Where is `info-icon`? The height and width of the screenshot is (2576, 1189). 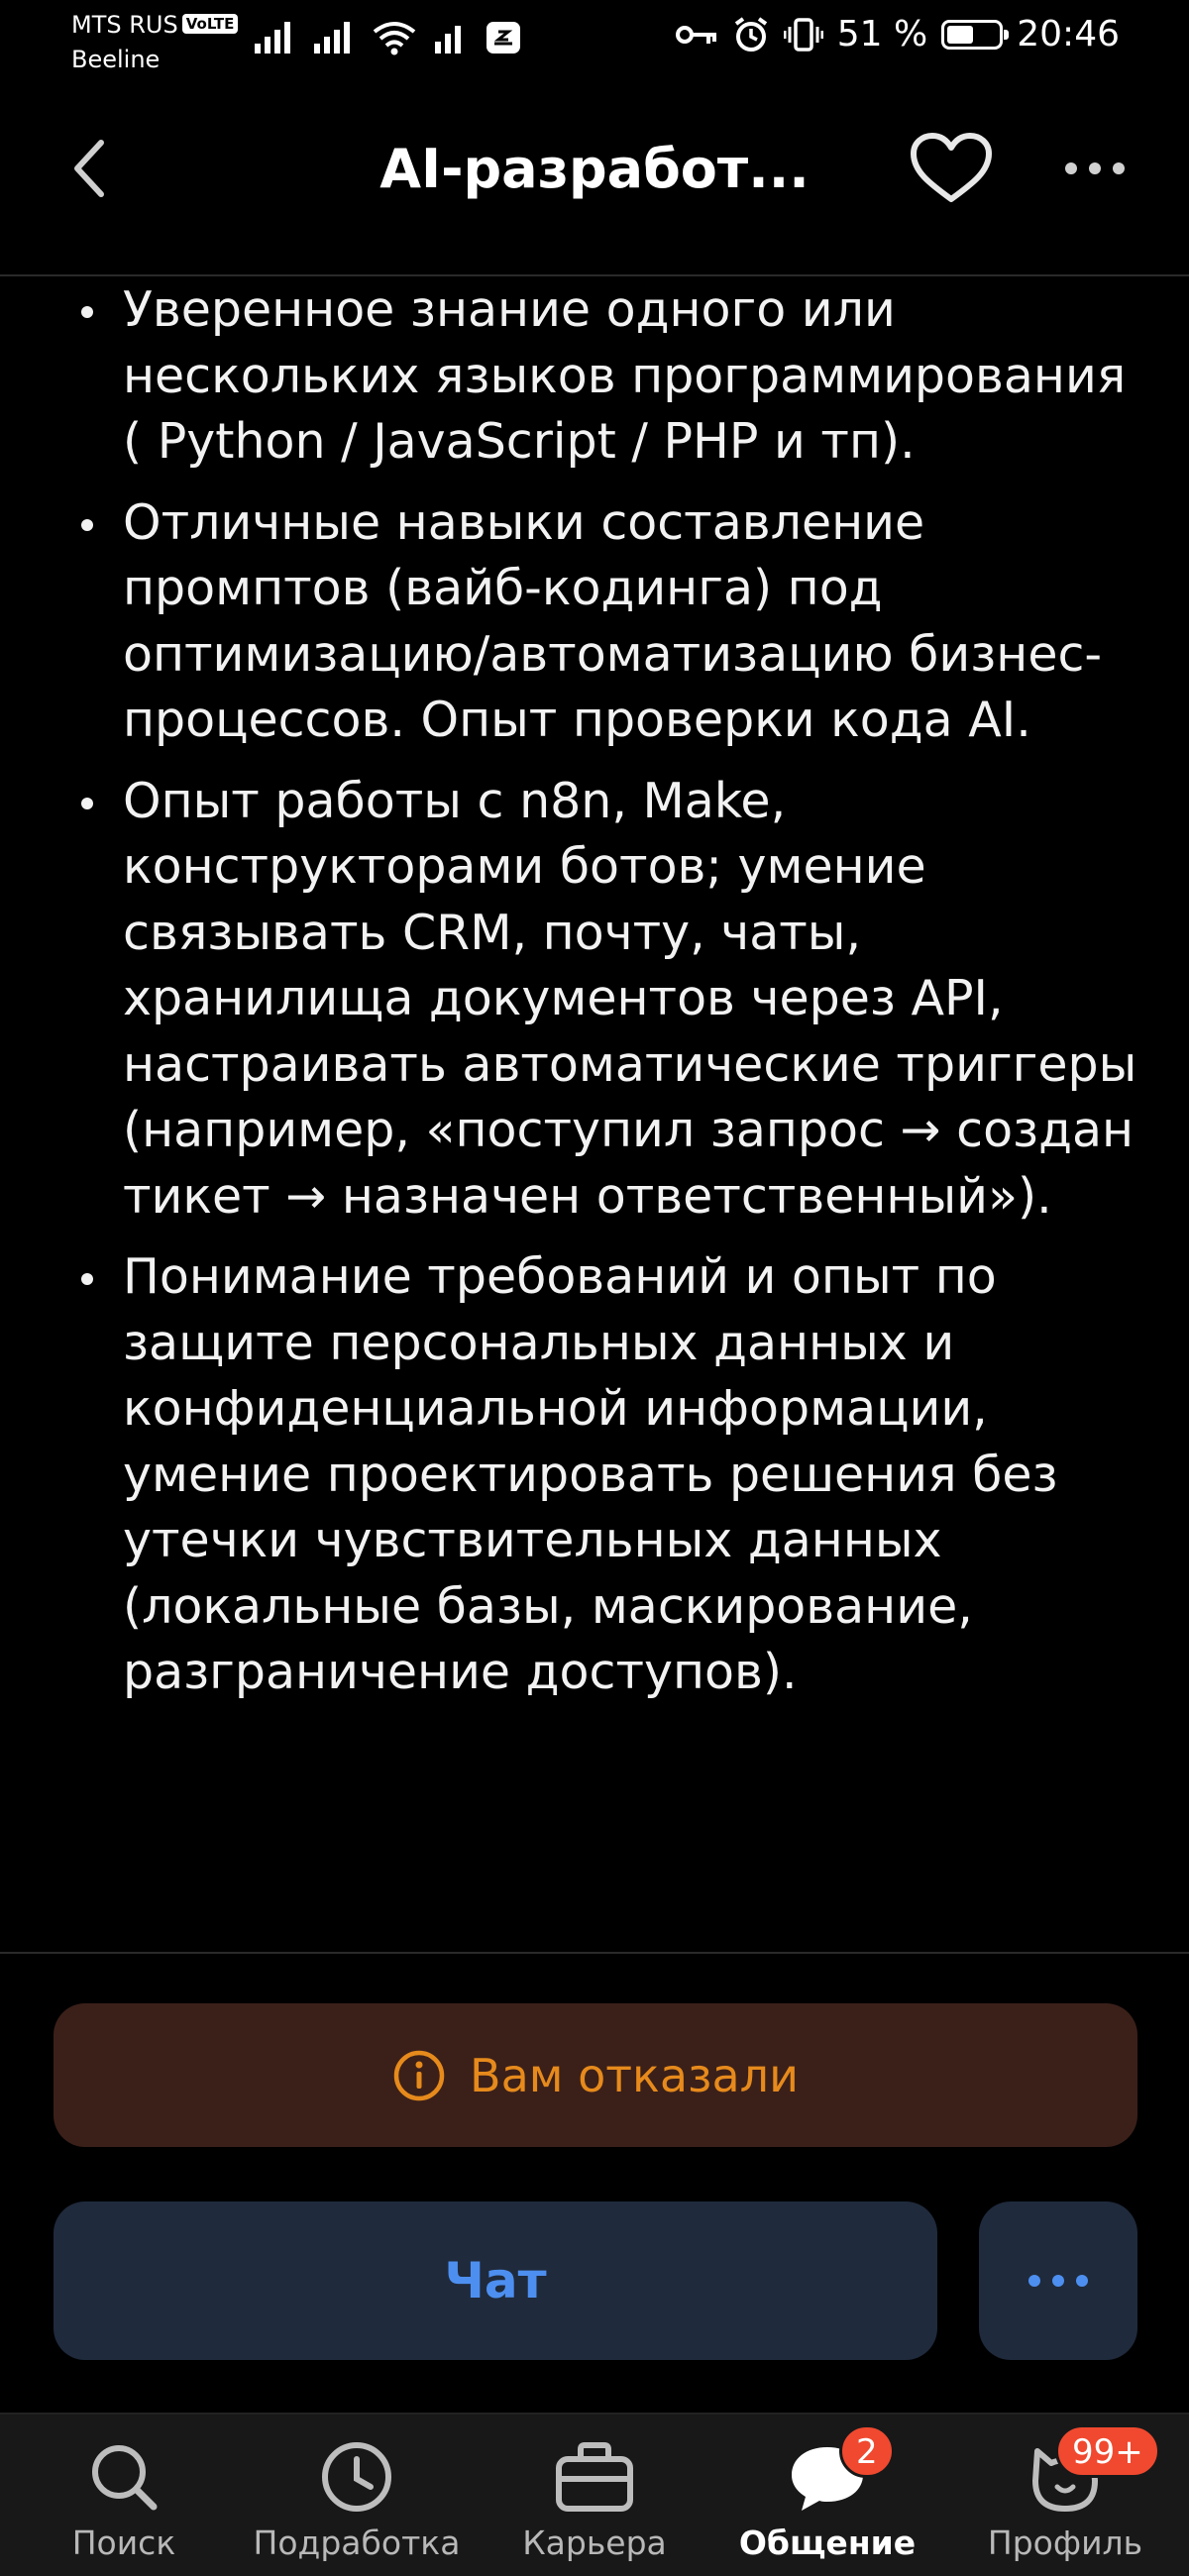
info-icon is located at coordinates (419, 2075).